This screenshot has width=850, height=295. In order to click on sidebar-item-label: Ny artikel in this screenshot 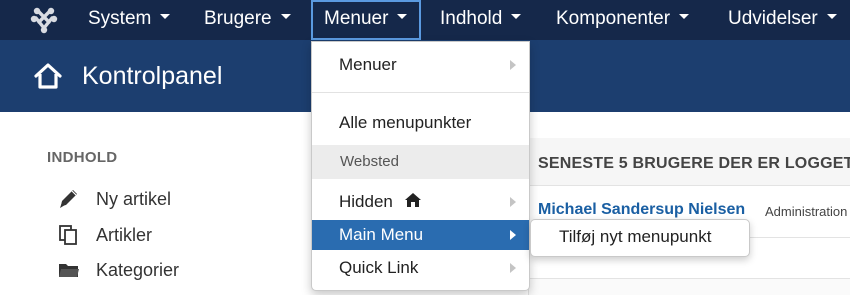, I will do `click(134, 199)`.